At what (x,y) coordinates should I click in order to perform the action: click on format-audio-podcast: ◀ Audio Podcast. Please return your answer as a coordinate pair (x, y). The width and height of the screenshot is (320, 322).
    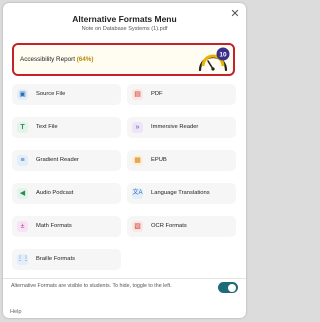
    Looking at the image, I should click on (66, 193).